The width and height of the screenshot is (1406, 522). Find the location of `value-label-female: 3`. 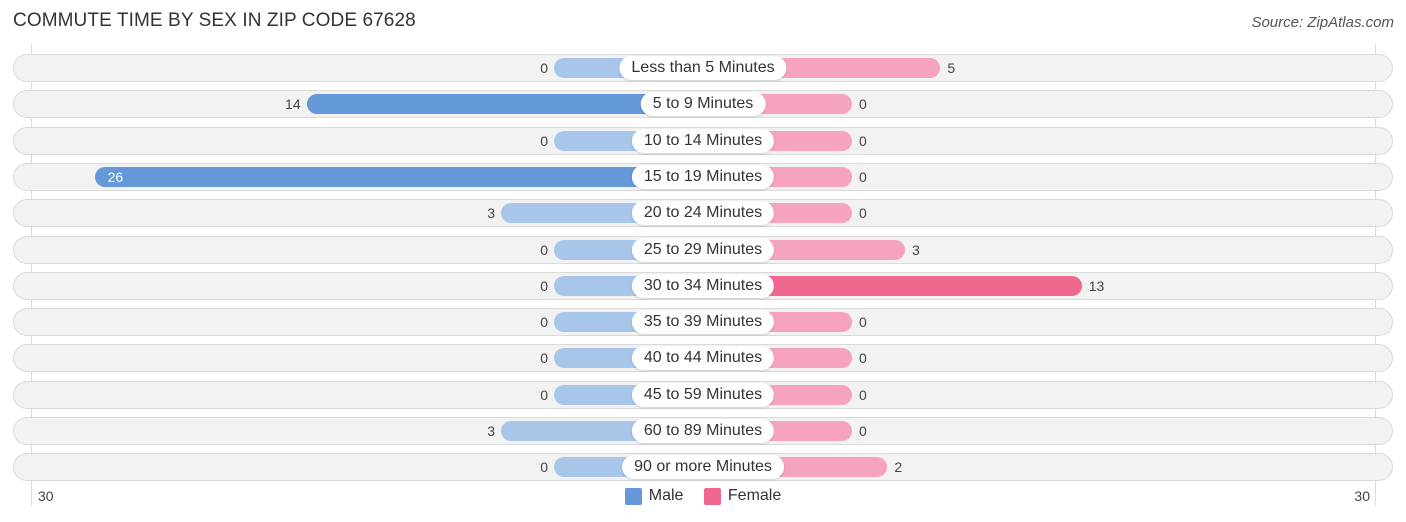

value-label-female: 3 is located at coordinates (916, 249).